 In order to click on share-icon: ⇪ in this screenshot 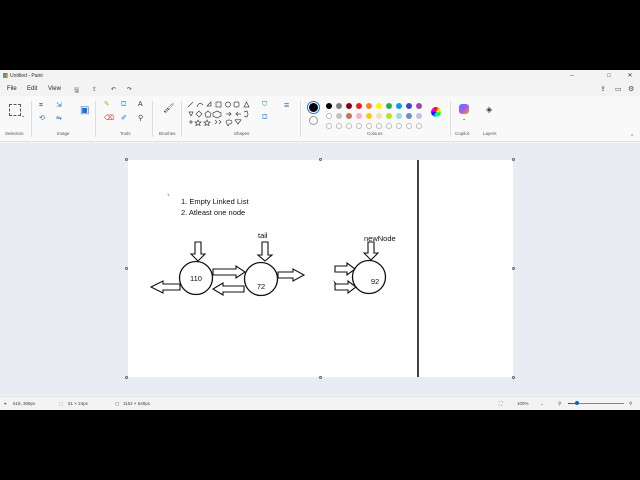, I will do `click(94, 89)`.